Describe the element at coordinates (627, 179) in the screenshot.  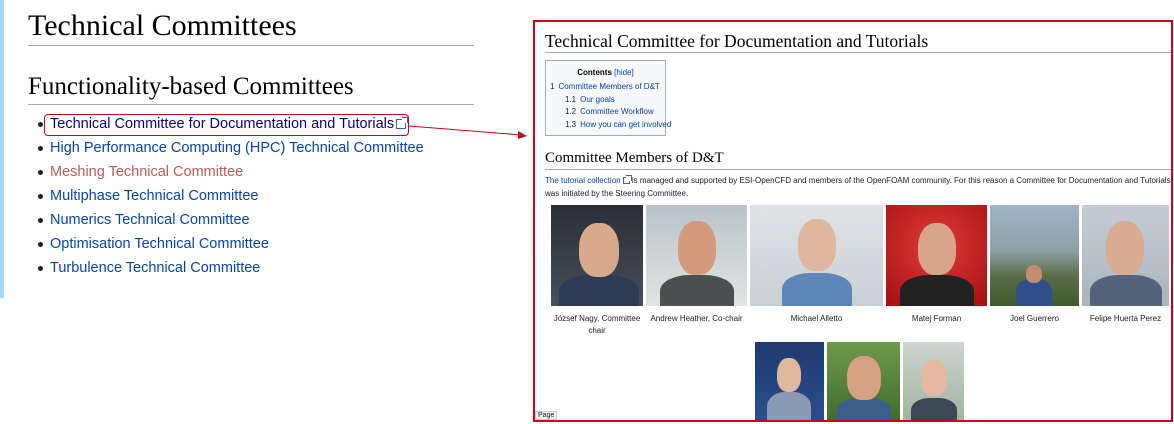
I see `external-link-icon` at that location.